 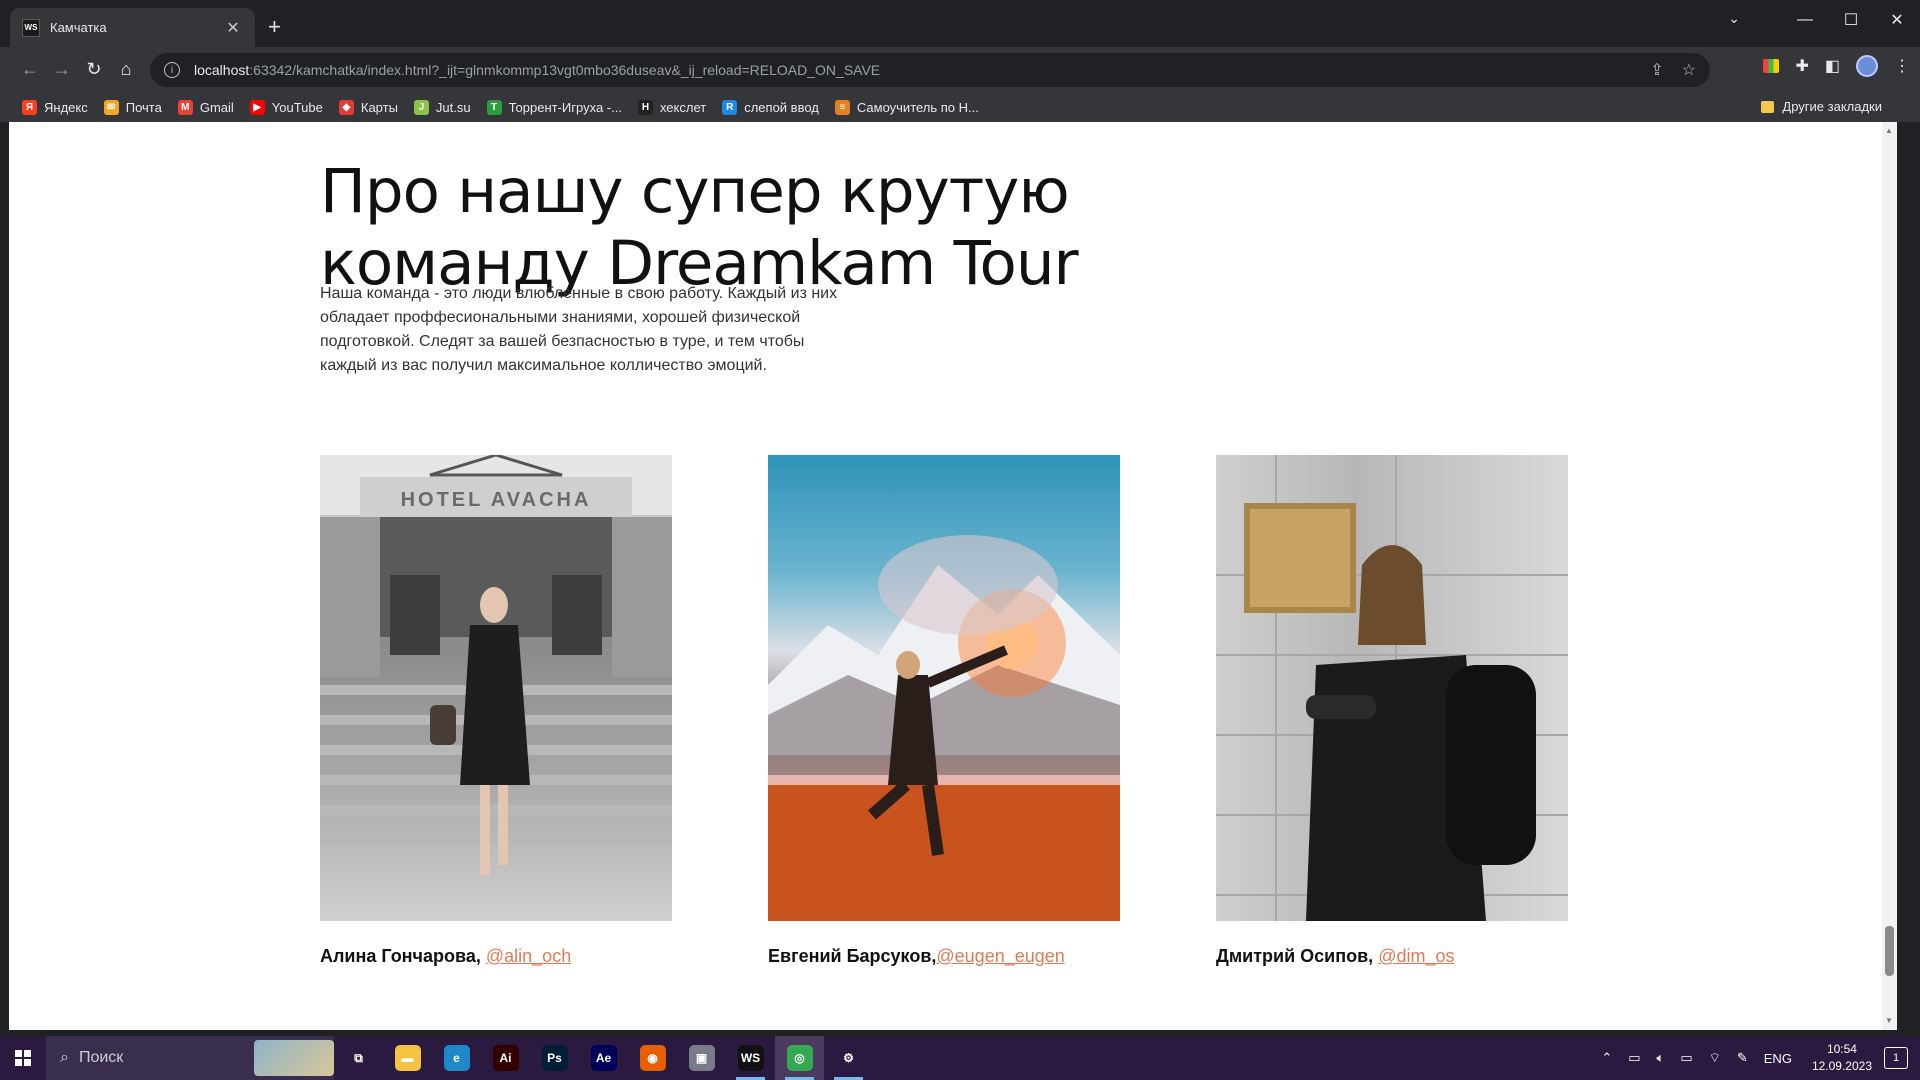 I want to click on heading-line-1: Про нашу супер крутую, so click(x=695, y=191).